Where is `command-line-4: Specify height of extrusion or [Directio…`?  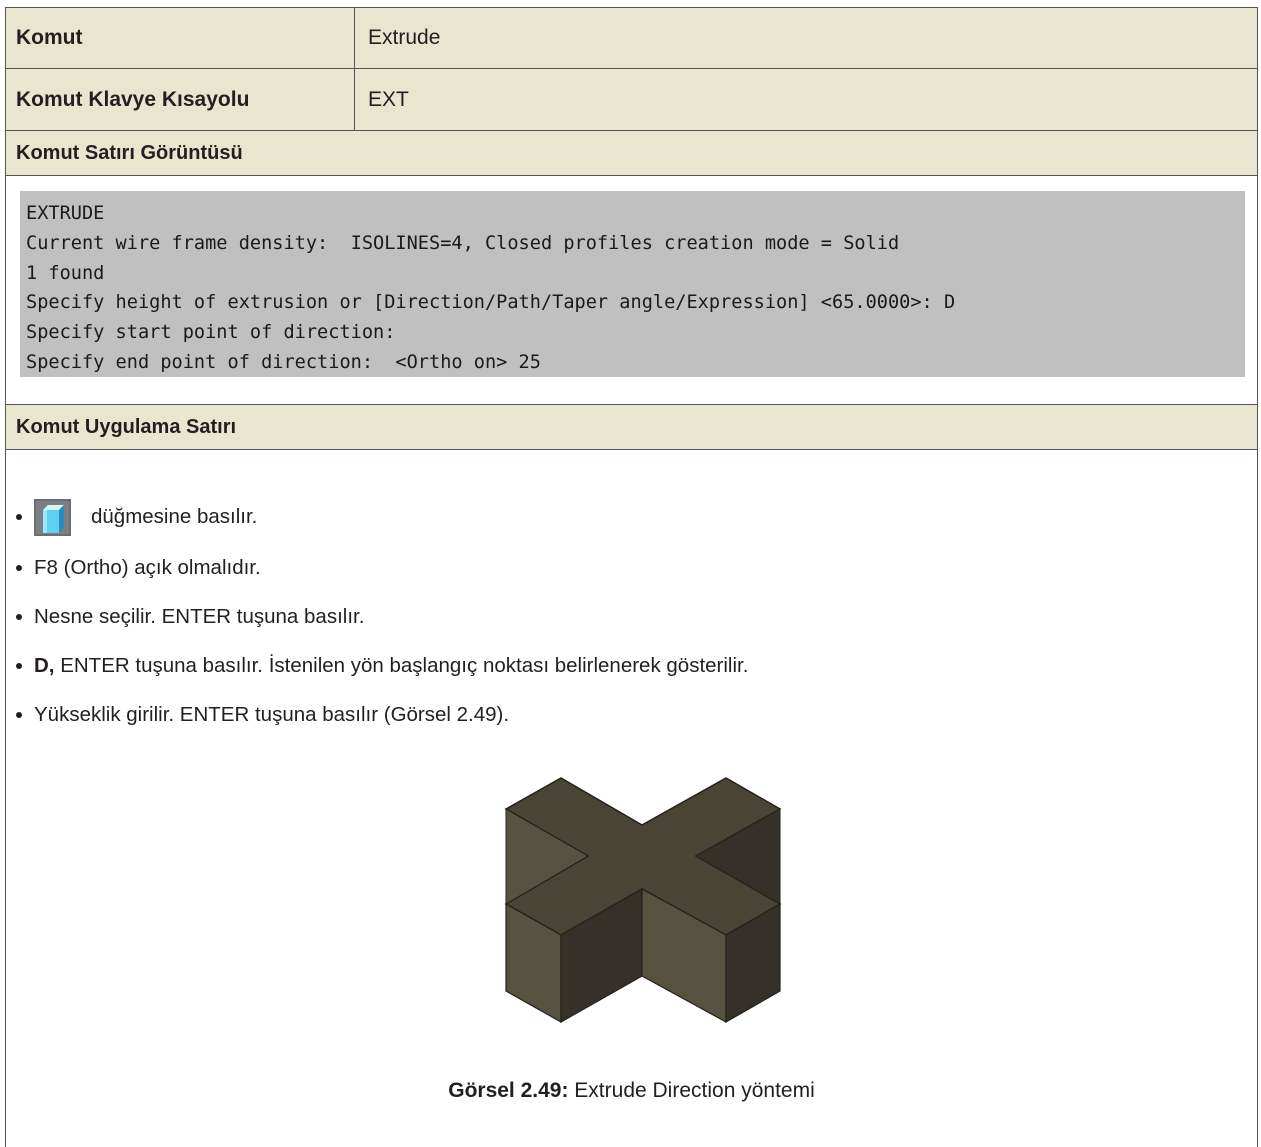 command-line-4: Specify height of extrusion or [Directio… is located at coordinates (491, 303).